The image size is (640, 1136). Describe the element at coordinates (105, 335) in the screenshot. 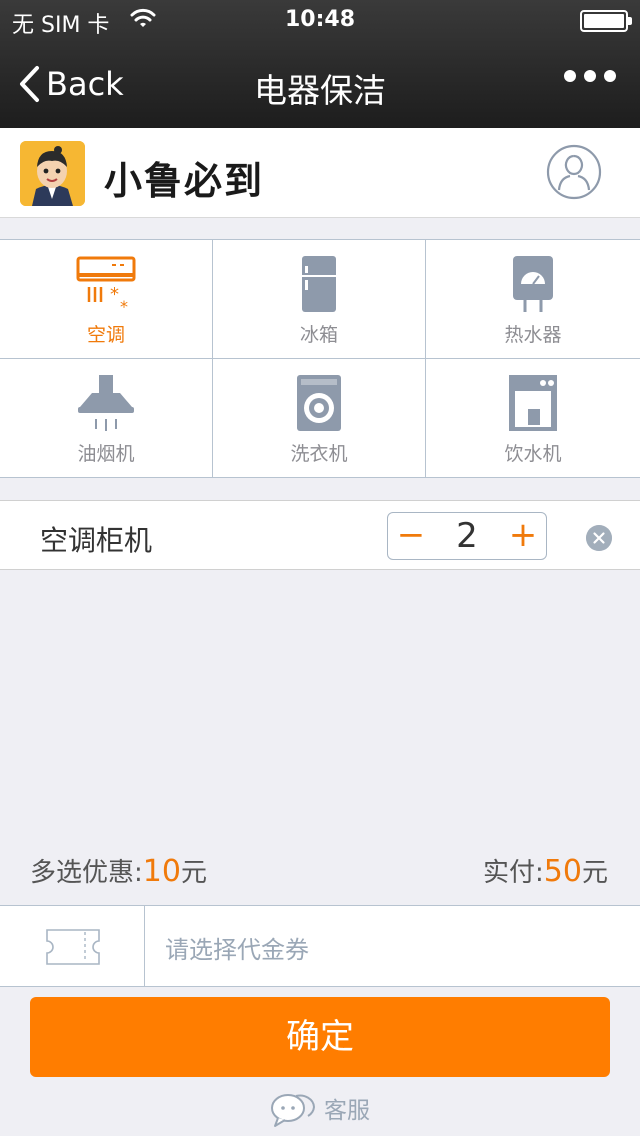

I see `category-label: 空调` at that location.